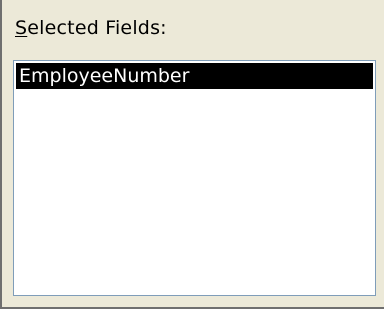 The height and width of the screenshot is (309, 384). I want to click on selected-field-item-employeenumber: EmployeeNumber, so click(194, 76).